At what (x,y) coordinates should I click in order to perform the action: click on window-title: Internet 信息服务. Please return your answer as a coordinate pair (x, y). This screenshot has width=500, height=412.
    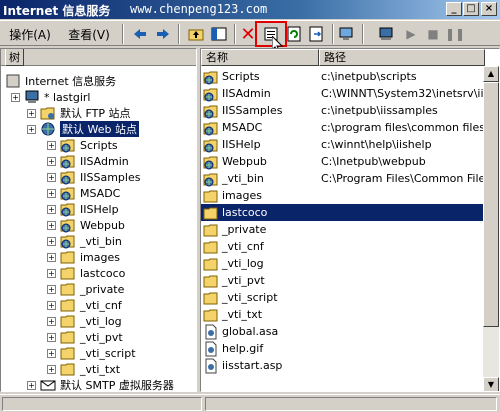
    Looking at the image, I should click on (57, 11).